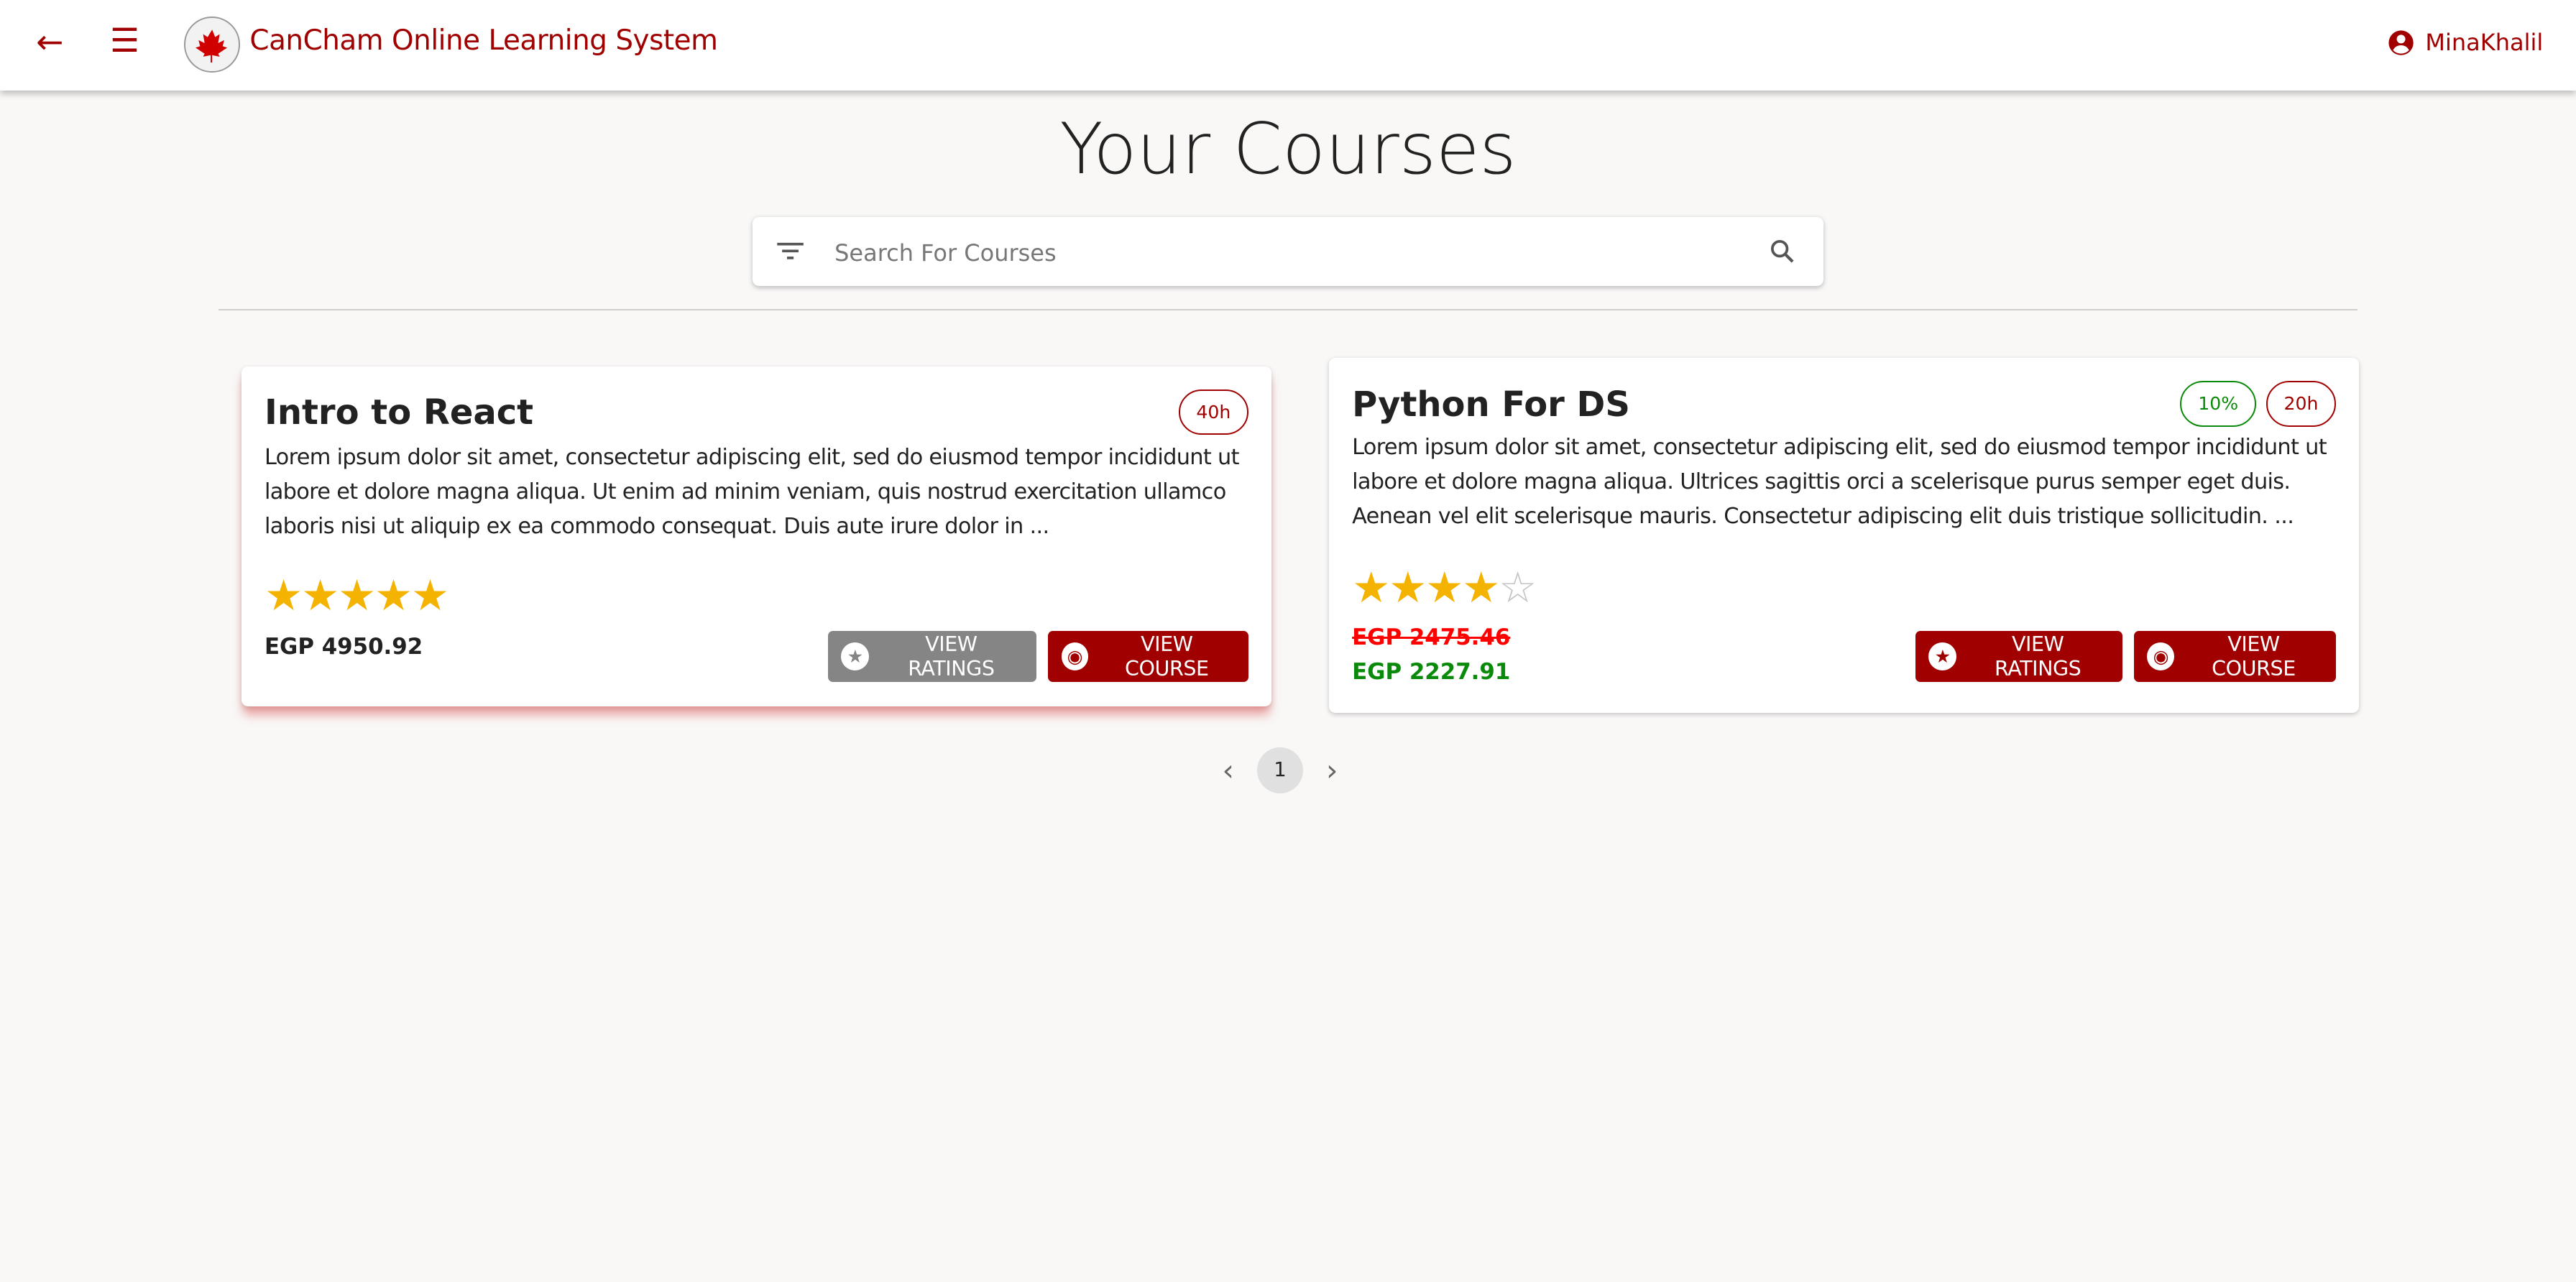 The height and width of the screenshot is (1282, 2576). I want to click on search-icon, so click(1782, 251).